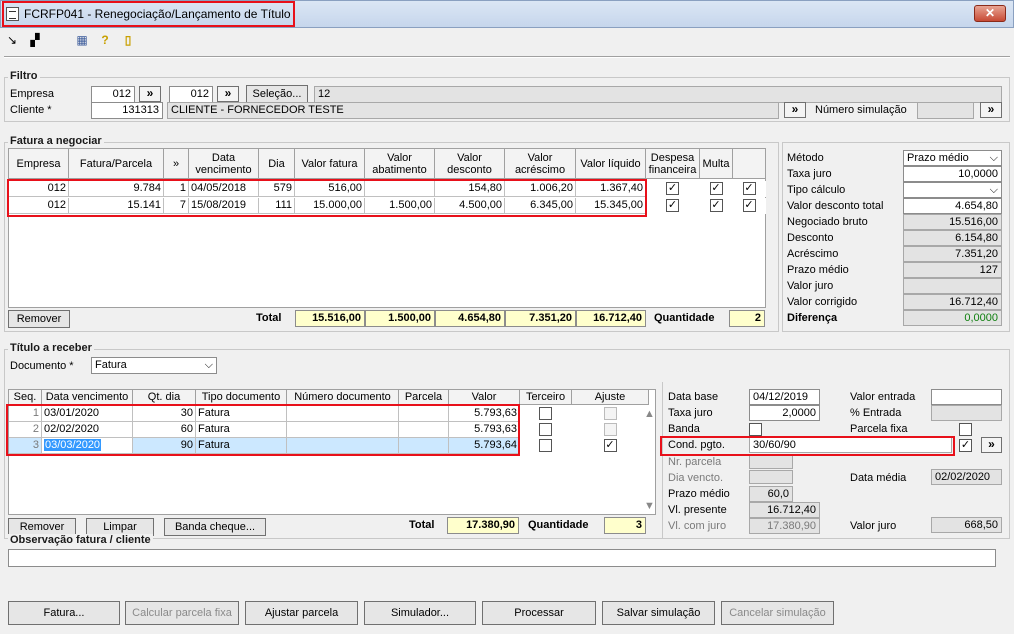 The width and height of the screenshot is (1014, 634). Describe the element at coordinates (822, 302) in the screenshot. I see `vc-label: Valor corrigido` at that location.